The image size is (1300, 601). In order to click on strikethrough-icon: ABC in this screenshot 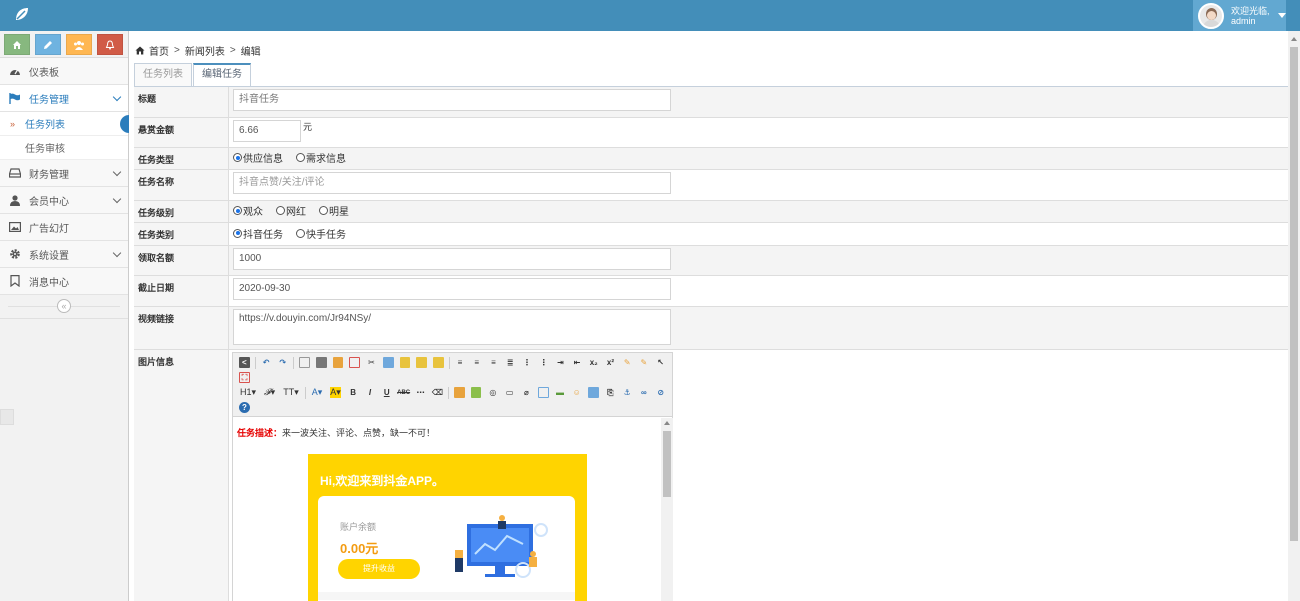, I will do `click(403, 392)`.